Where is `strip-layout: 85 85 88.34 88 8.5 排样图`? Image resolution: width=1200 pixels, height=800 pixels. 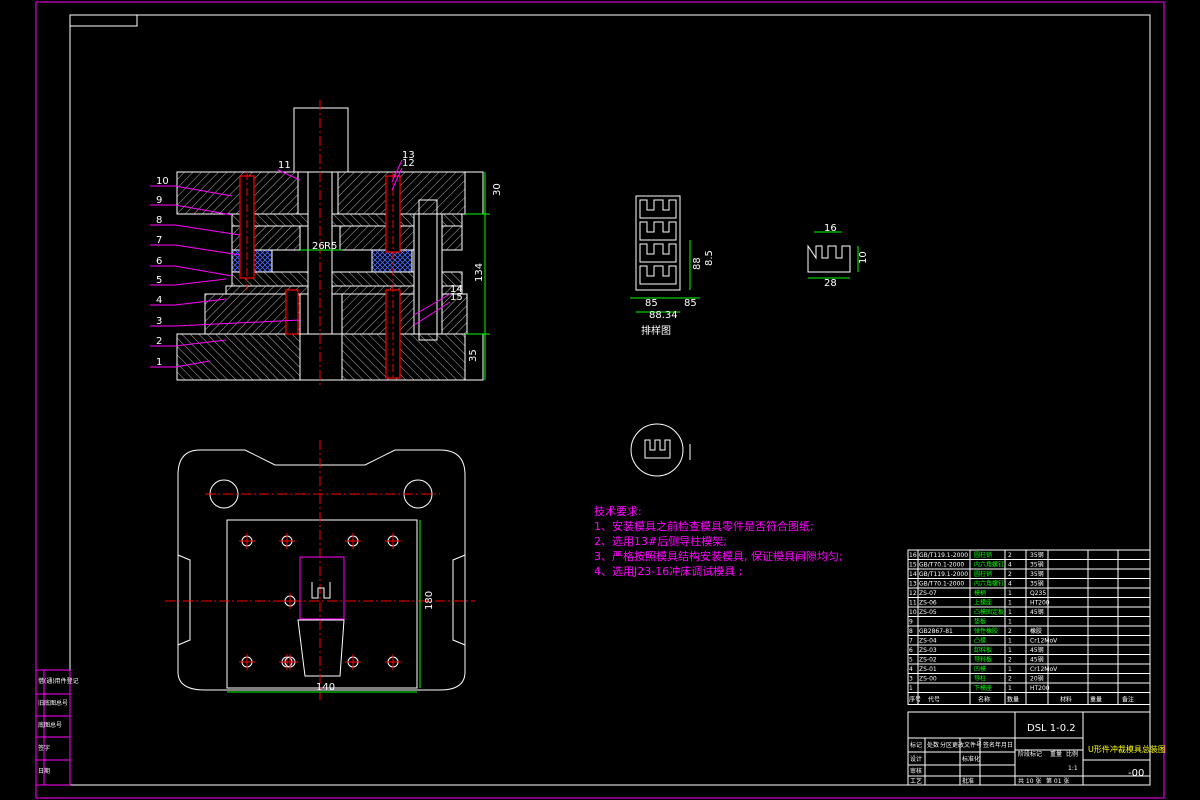
strip-layout: 85 85 88.34 88 8.5 排样图 is located at coordinates (672, 266).